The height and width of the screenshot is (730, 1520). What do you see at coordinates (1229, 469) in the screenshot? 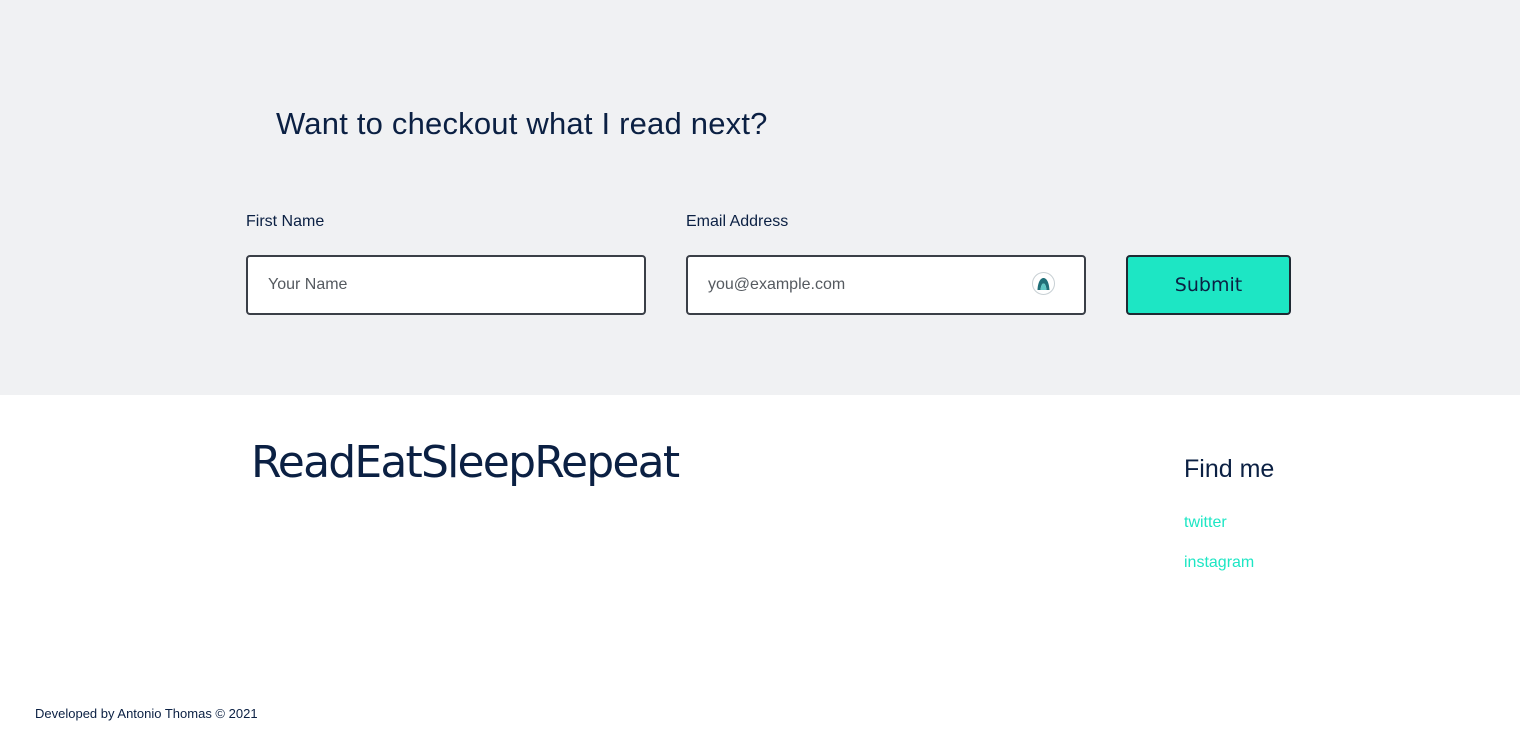
I see `find-me-heading: Find me` at bounding box center [1229, 469].